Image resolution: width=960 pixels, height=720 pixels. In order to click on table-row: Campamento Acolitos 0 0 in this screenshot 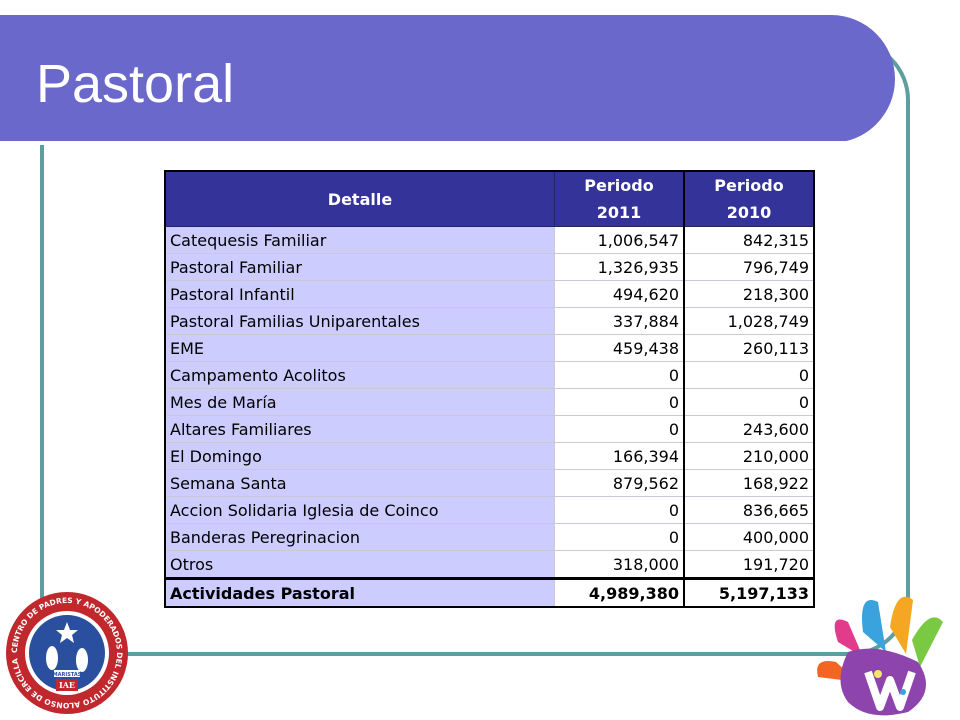, I will do `click(489, 375)`.